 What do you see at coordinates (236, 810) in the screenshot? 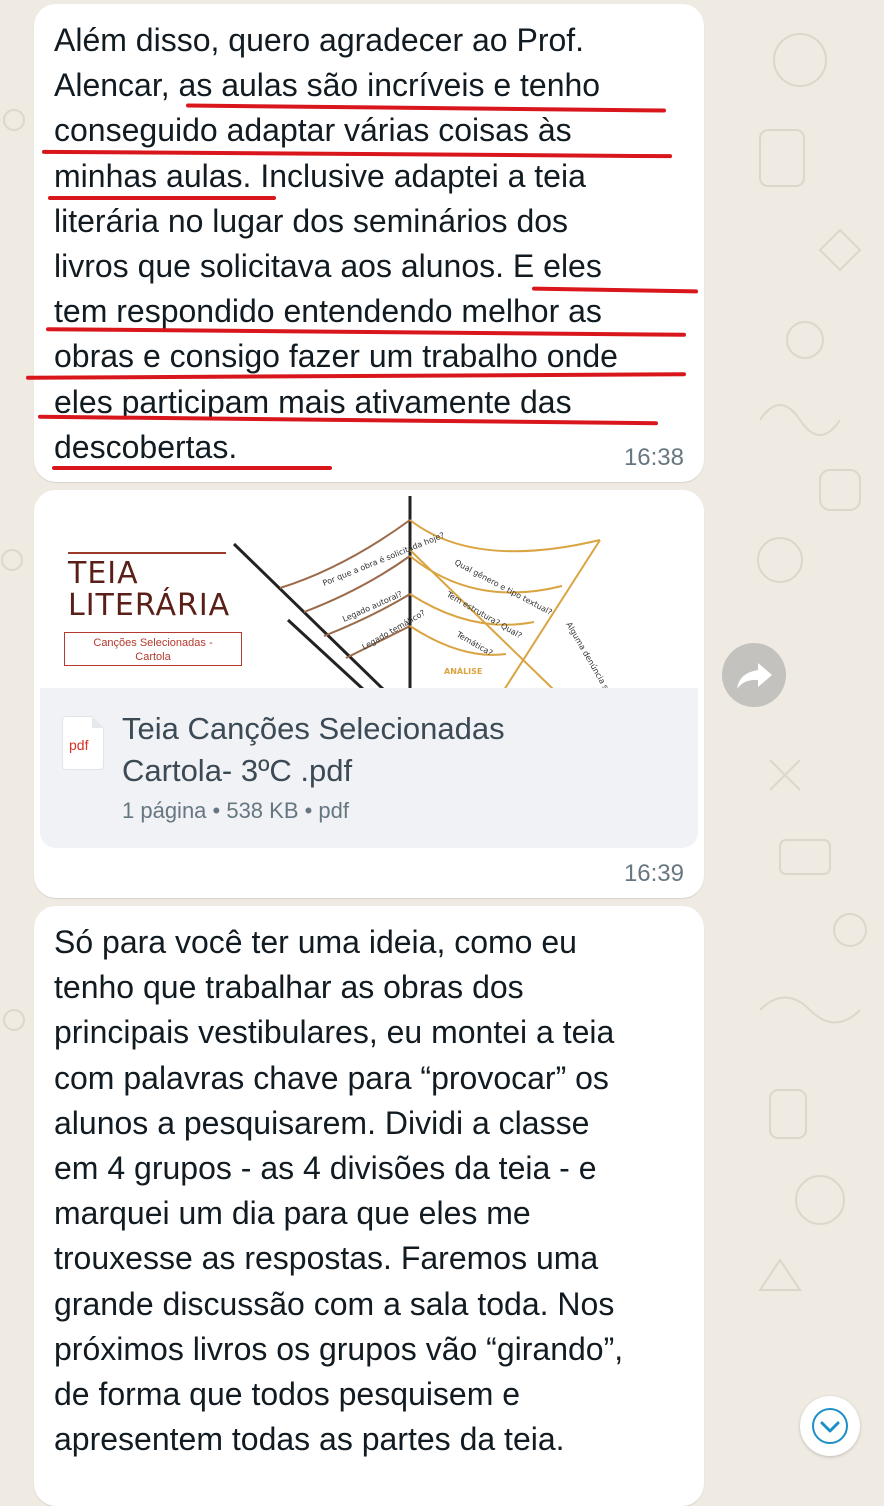
I see `document-meta: 1 página • 538 KB • pdf` at bounding box center [236, 810].